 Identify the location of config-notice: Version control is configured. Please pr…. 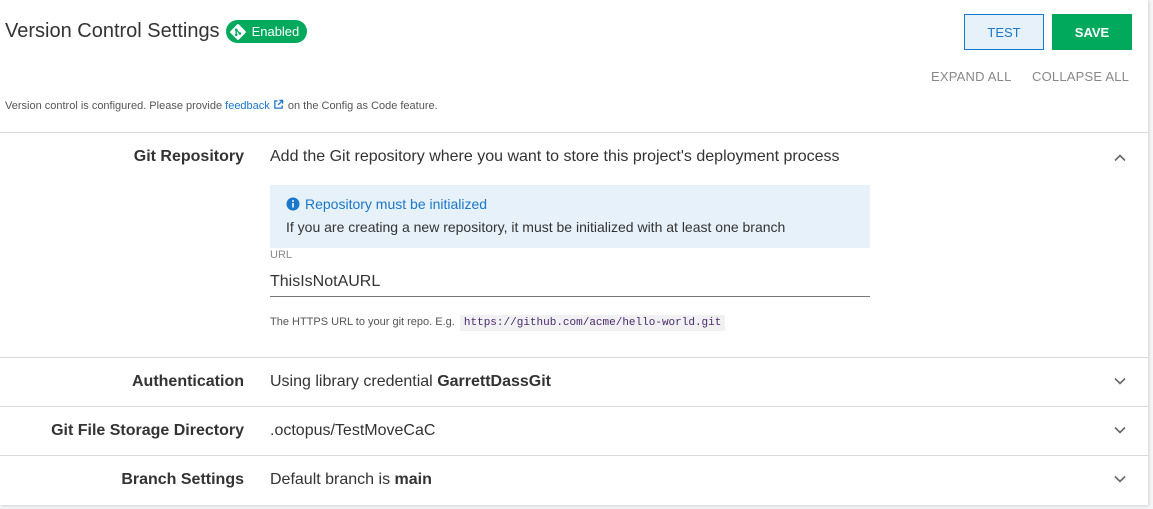
(221, 105).